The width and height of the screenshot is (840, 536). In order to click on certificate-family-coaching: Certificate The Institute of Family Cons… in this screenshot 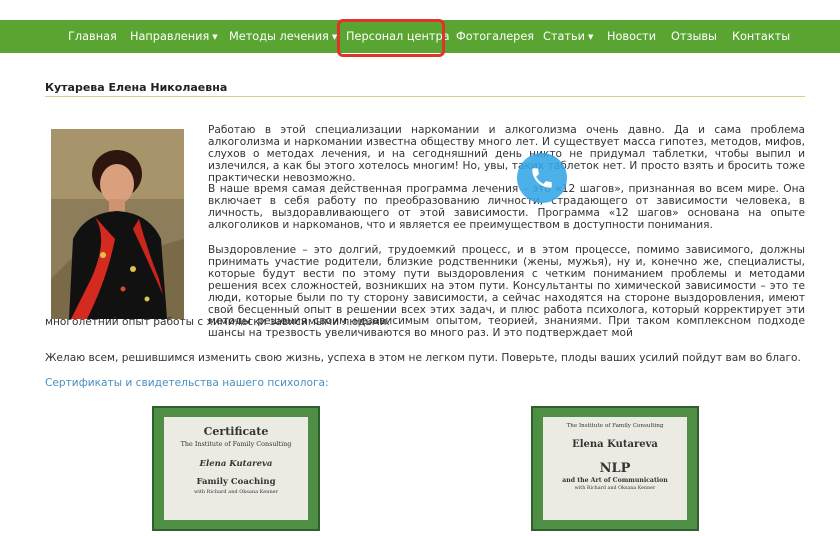, I will do `click(236, 468)`.